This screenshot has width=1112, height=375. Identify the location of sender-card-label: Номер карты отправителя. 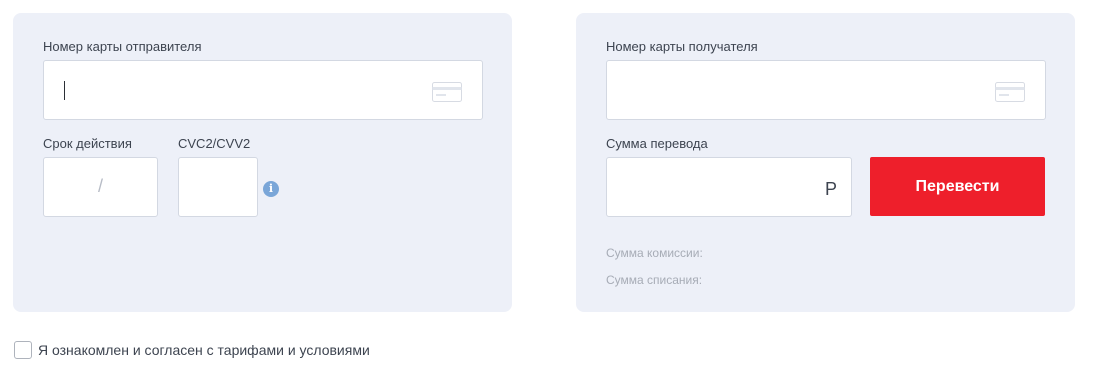
(122, 46).